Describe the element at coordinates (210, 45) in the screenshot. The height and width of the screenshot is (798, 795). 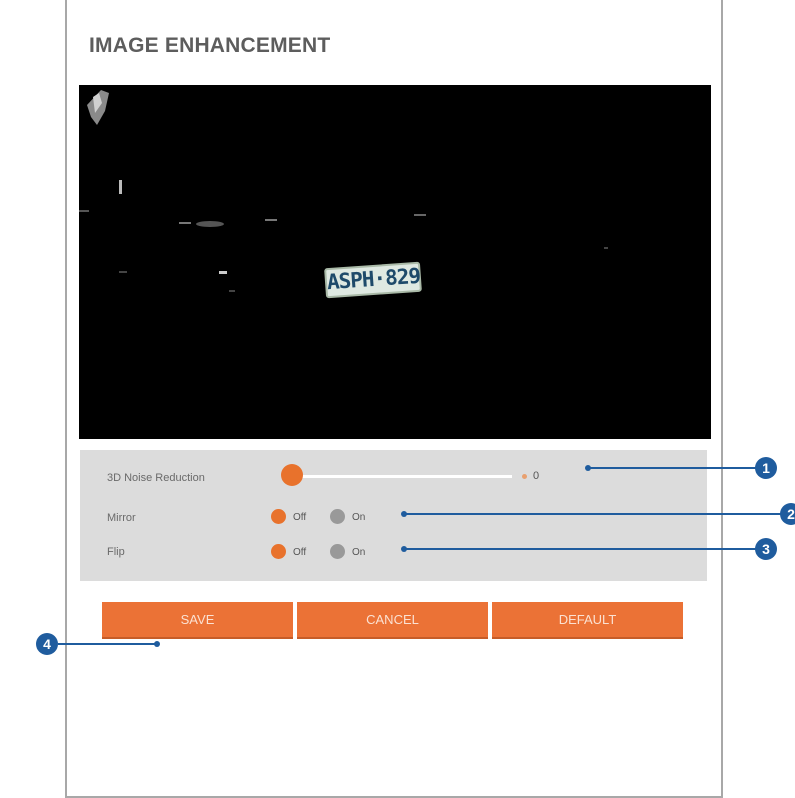
I see `page-title: IMAGE ENHANCEMENT` at that location.